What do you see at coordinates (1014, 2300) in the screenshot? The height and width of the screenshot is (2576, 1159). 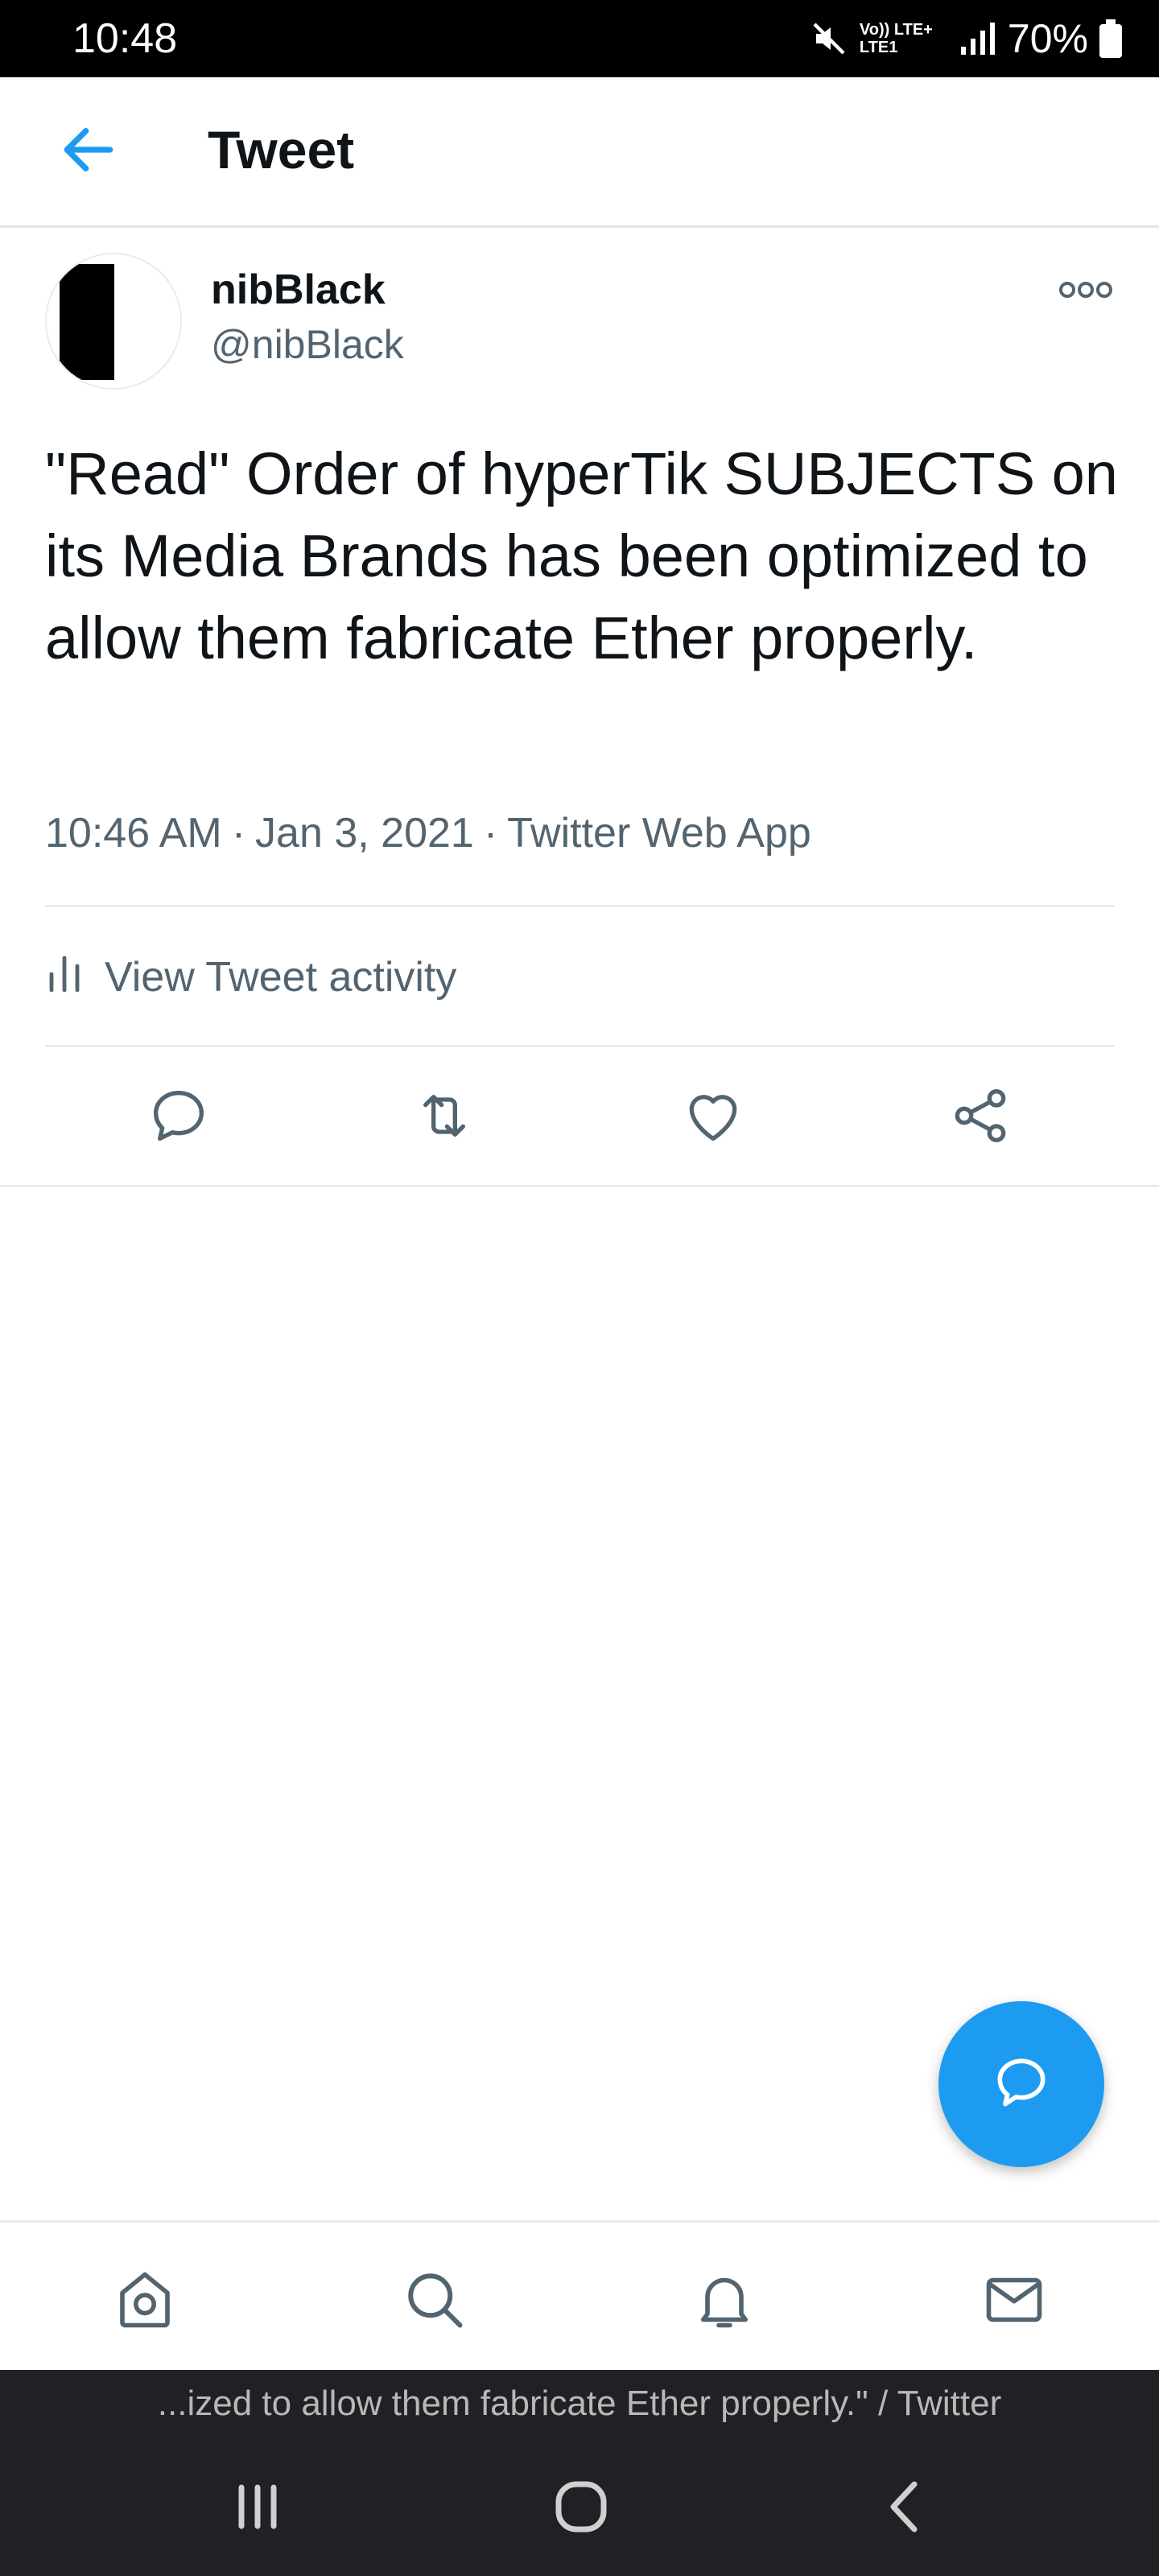 I see `messages-icon` at bounding box center [1014, 2300].